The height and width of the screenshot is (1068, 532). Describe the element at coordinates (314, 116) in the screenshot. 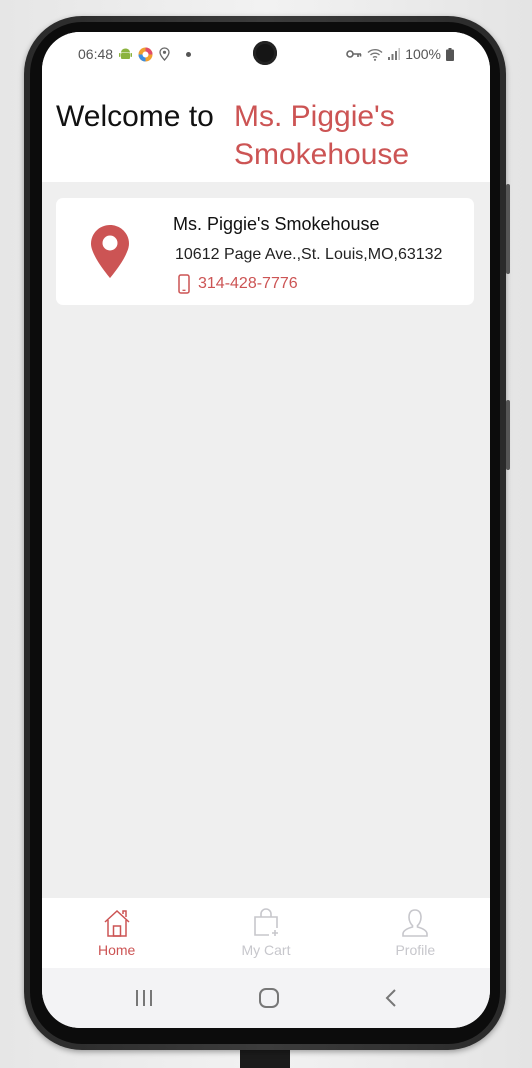

I see `brand-name-line1: Ms. Piggie's` at that location.